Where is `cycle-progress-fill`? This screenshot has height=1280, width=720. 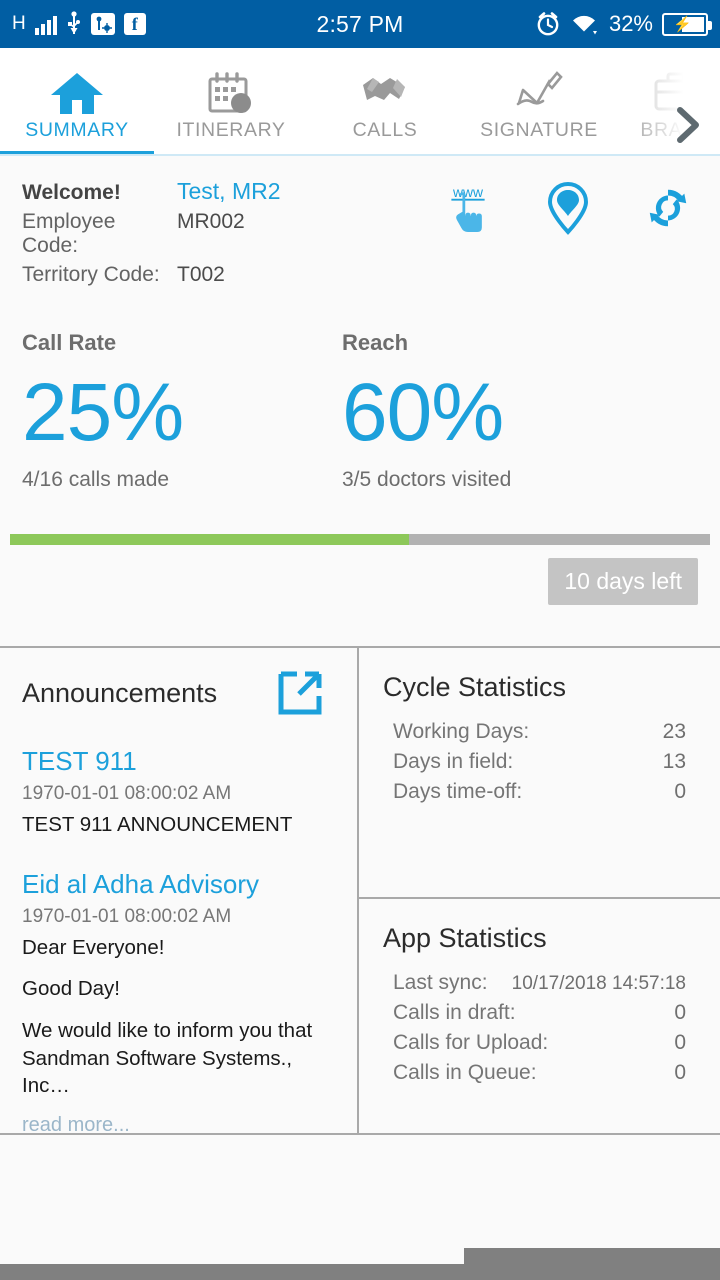 cycle-progress-fill is located at coordinates (209, 540).